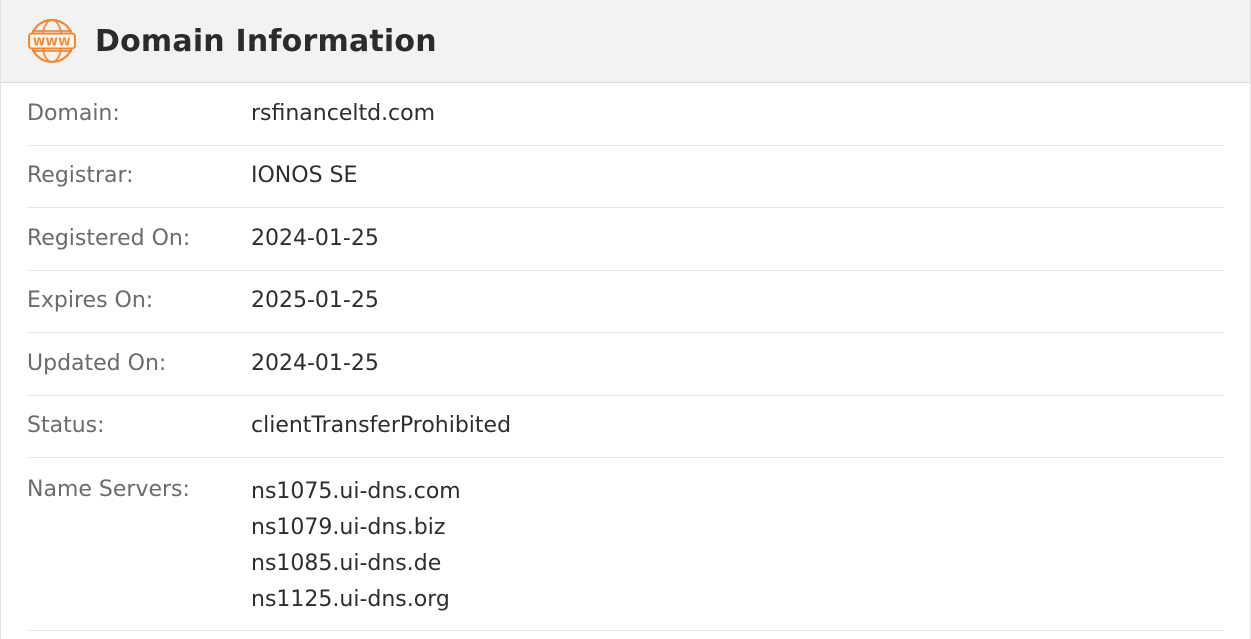 The image size is (1251, 639). I want to click on name-server-item: ns1125.ui-dns.org, so click(350, 599).